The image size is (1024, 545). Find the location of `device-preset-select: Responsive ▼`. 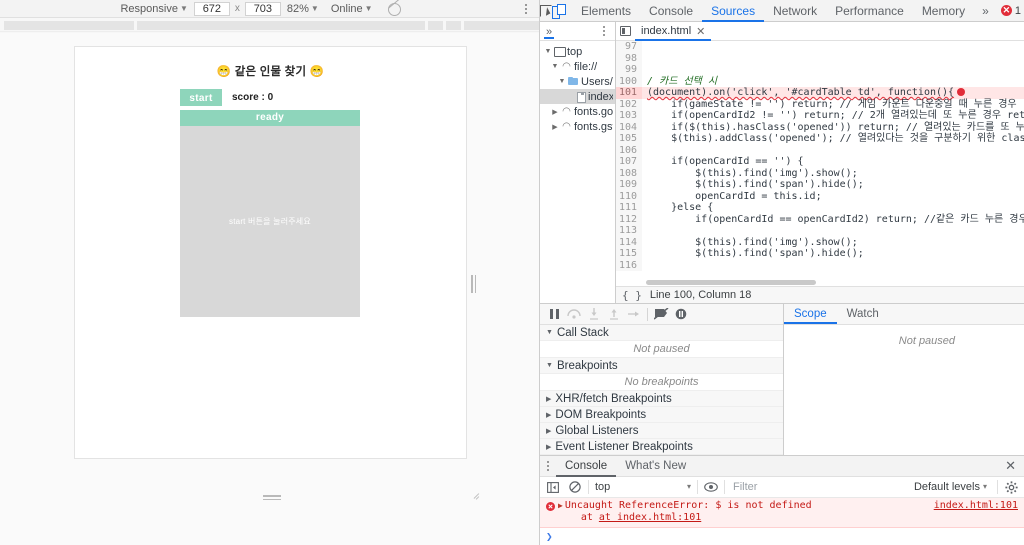

device-preset-select: Responsive ▼ is located at coordinates (153, 9).